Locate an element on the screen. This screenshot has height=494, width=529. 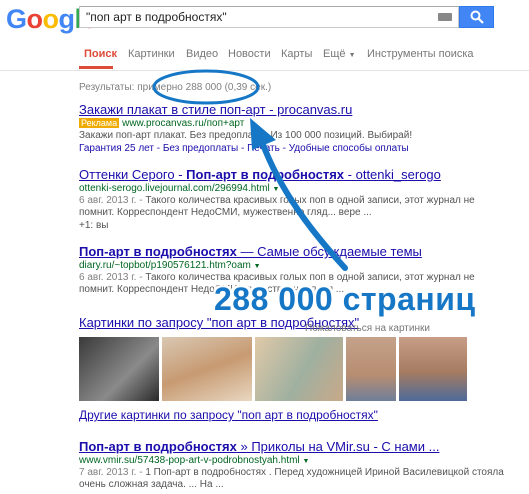
result-title-post: — Самые обсуждаемые темы is located at coordinates (329, 251).